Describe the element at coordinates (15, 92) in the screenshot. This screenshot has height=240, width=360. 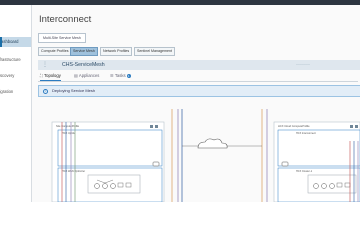
I see `sidebar-item-migration: Migration` at that location.